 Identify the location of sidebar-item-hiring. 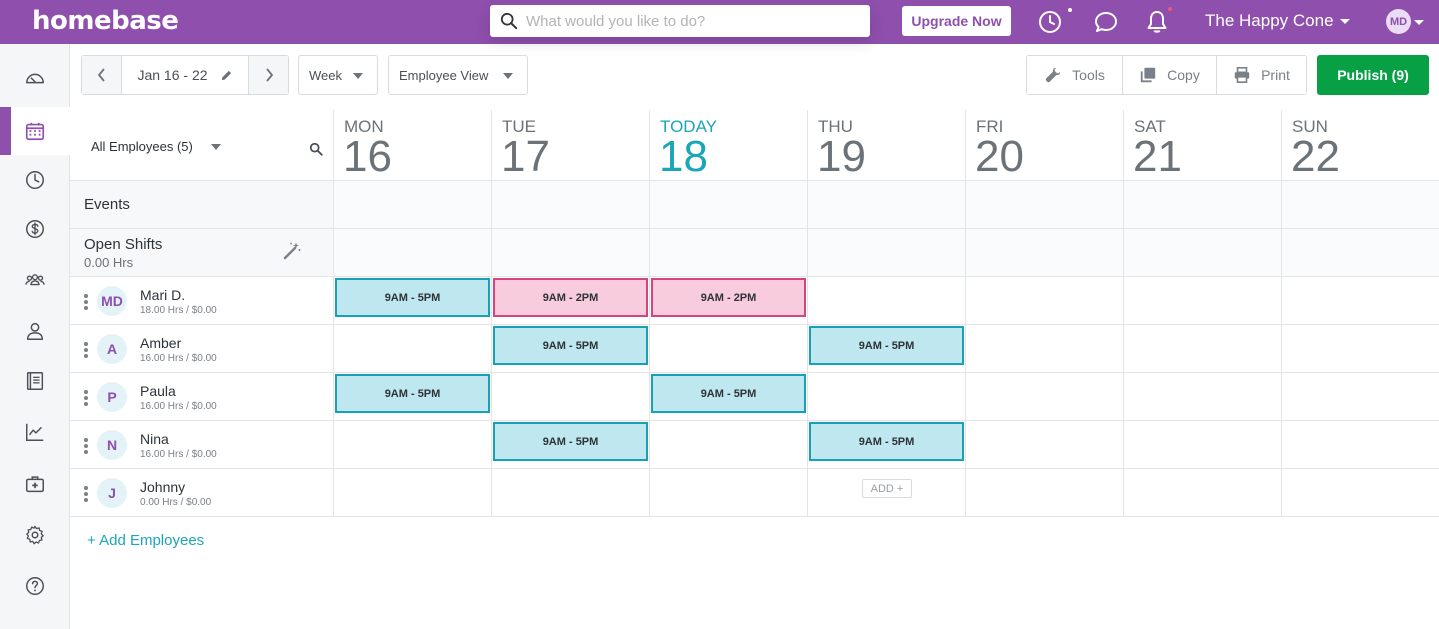
(35, 331).